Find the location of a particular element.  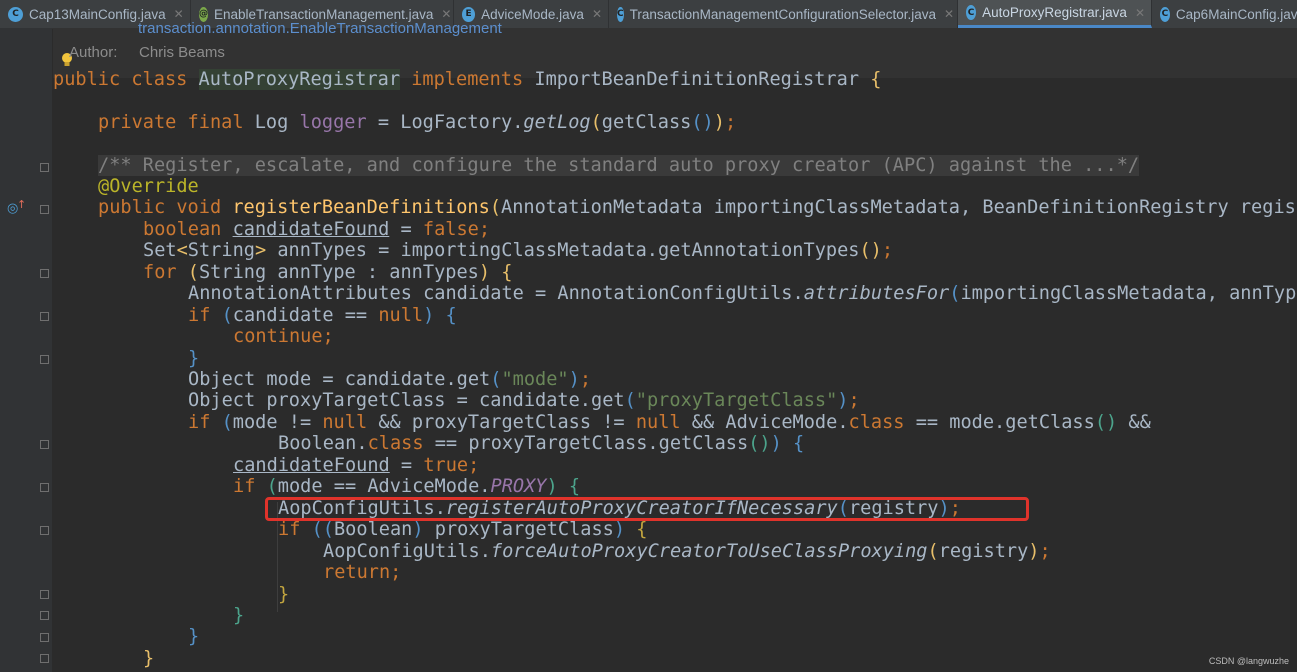

token-text: = is located at coordinates (406, 465).